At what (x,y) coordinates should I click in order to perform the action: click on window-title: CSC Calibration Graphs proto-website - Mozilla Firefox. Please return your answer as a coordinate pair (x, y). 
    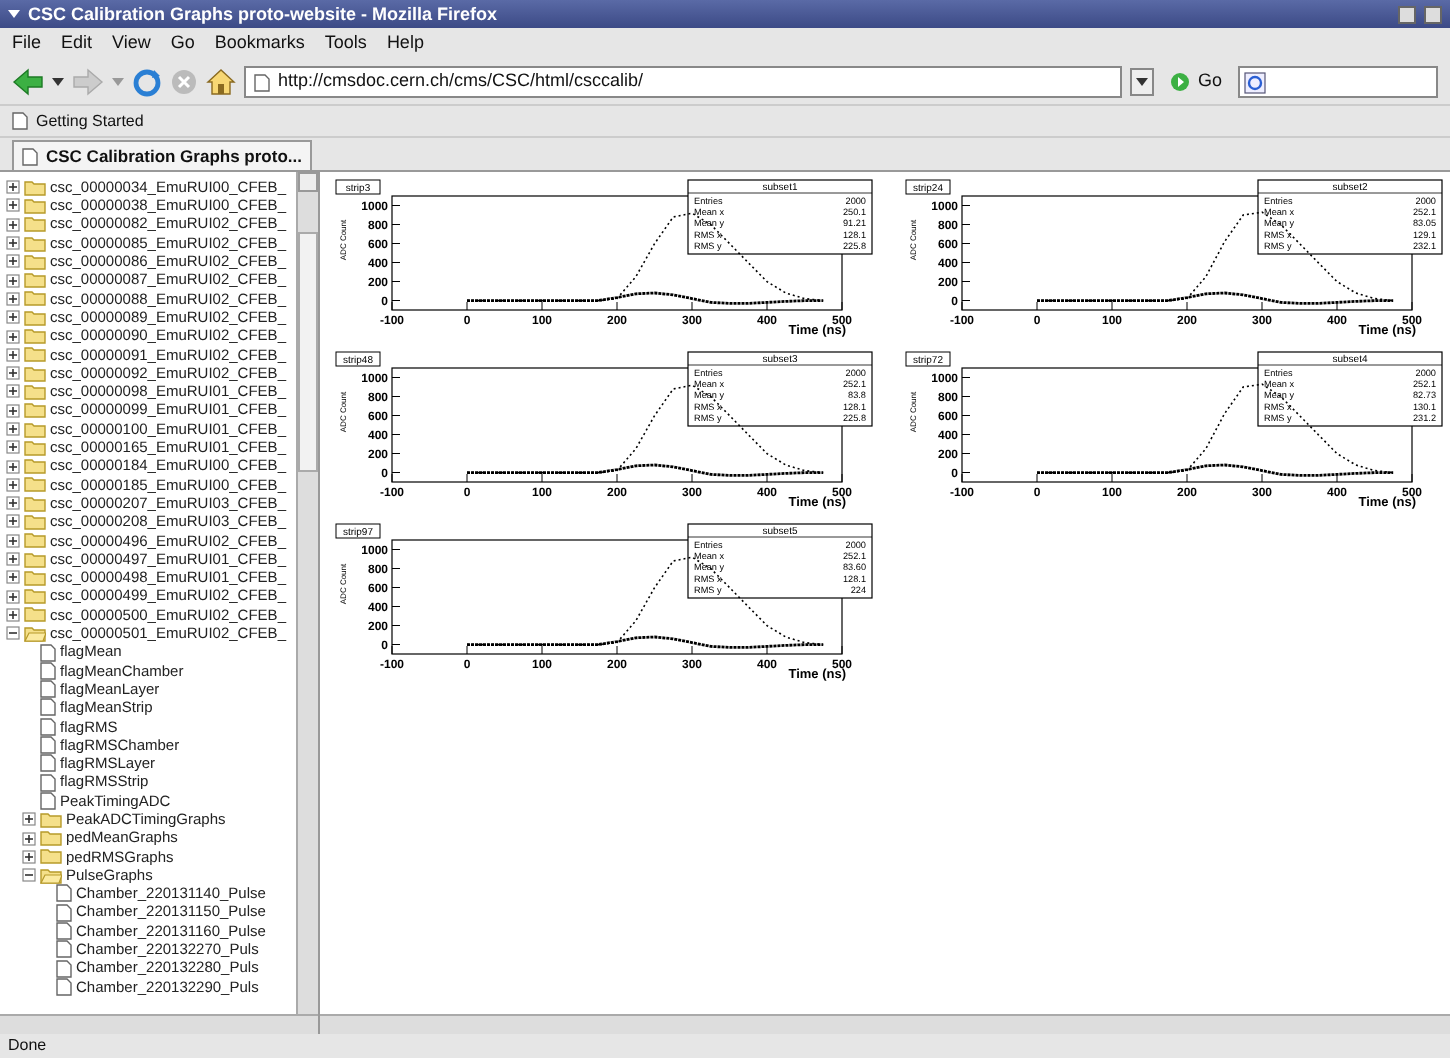
    Looking at the image, I should click on (264, 14).